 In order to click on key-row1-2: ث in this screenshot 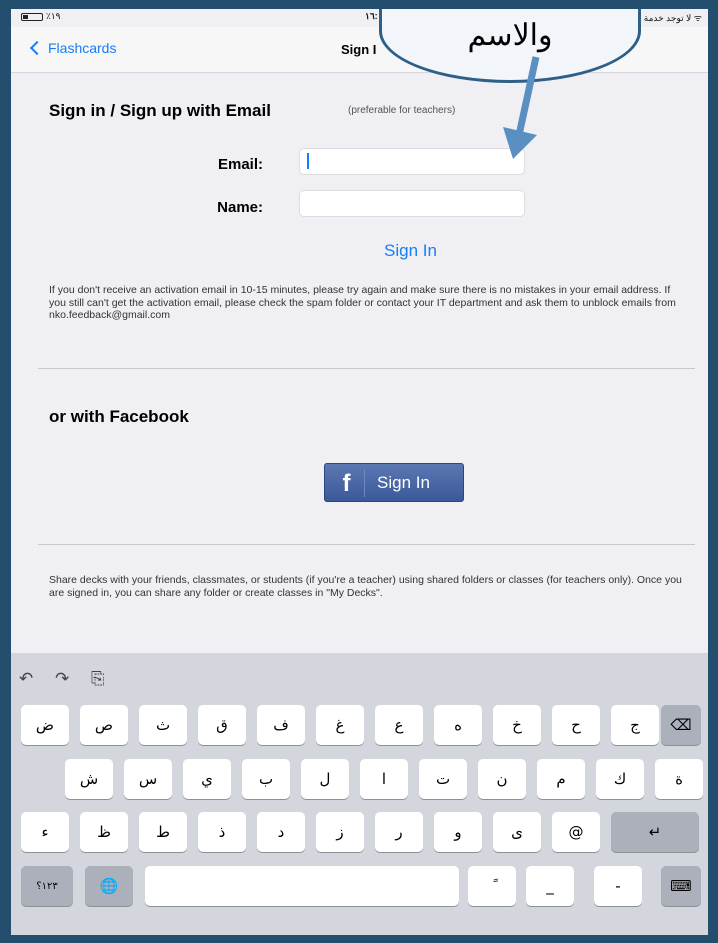, I will do `click(163, 725)`.